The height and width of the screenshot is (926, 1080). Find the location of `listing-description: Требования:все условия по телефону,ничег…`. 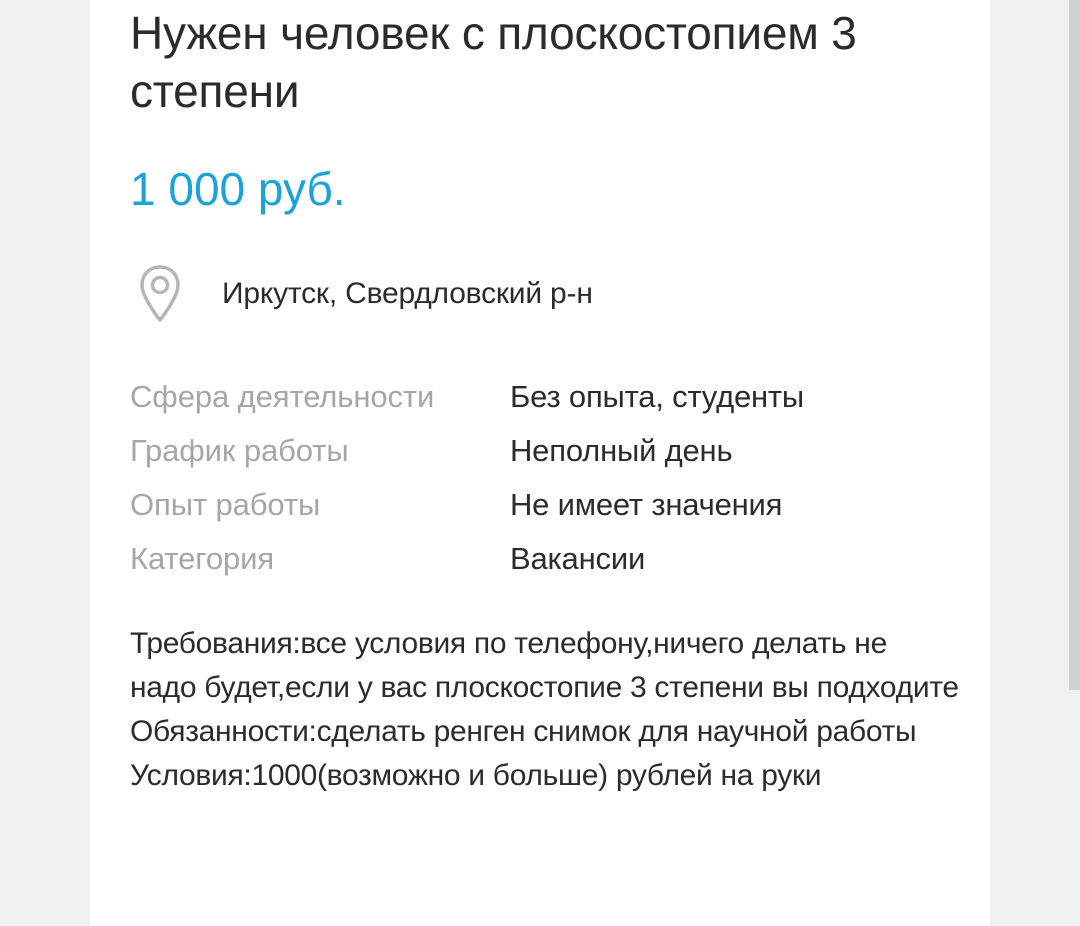

listing-description: Требования:все условия по телефону,ничег… is located at coordinates (545, 710).